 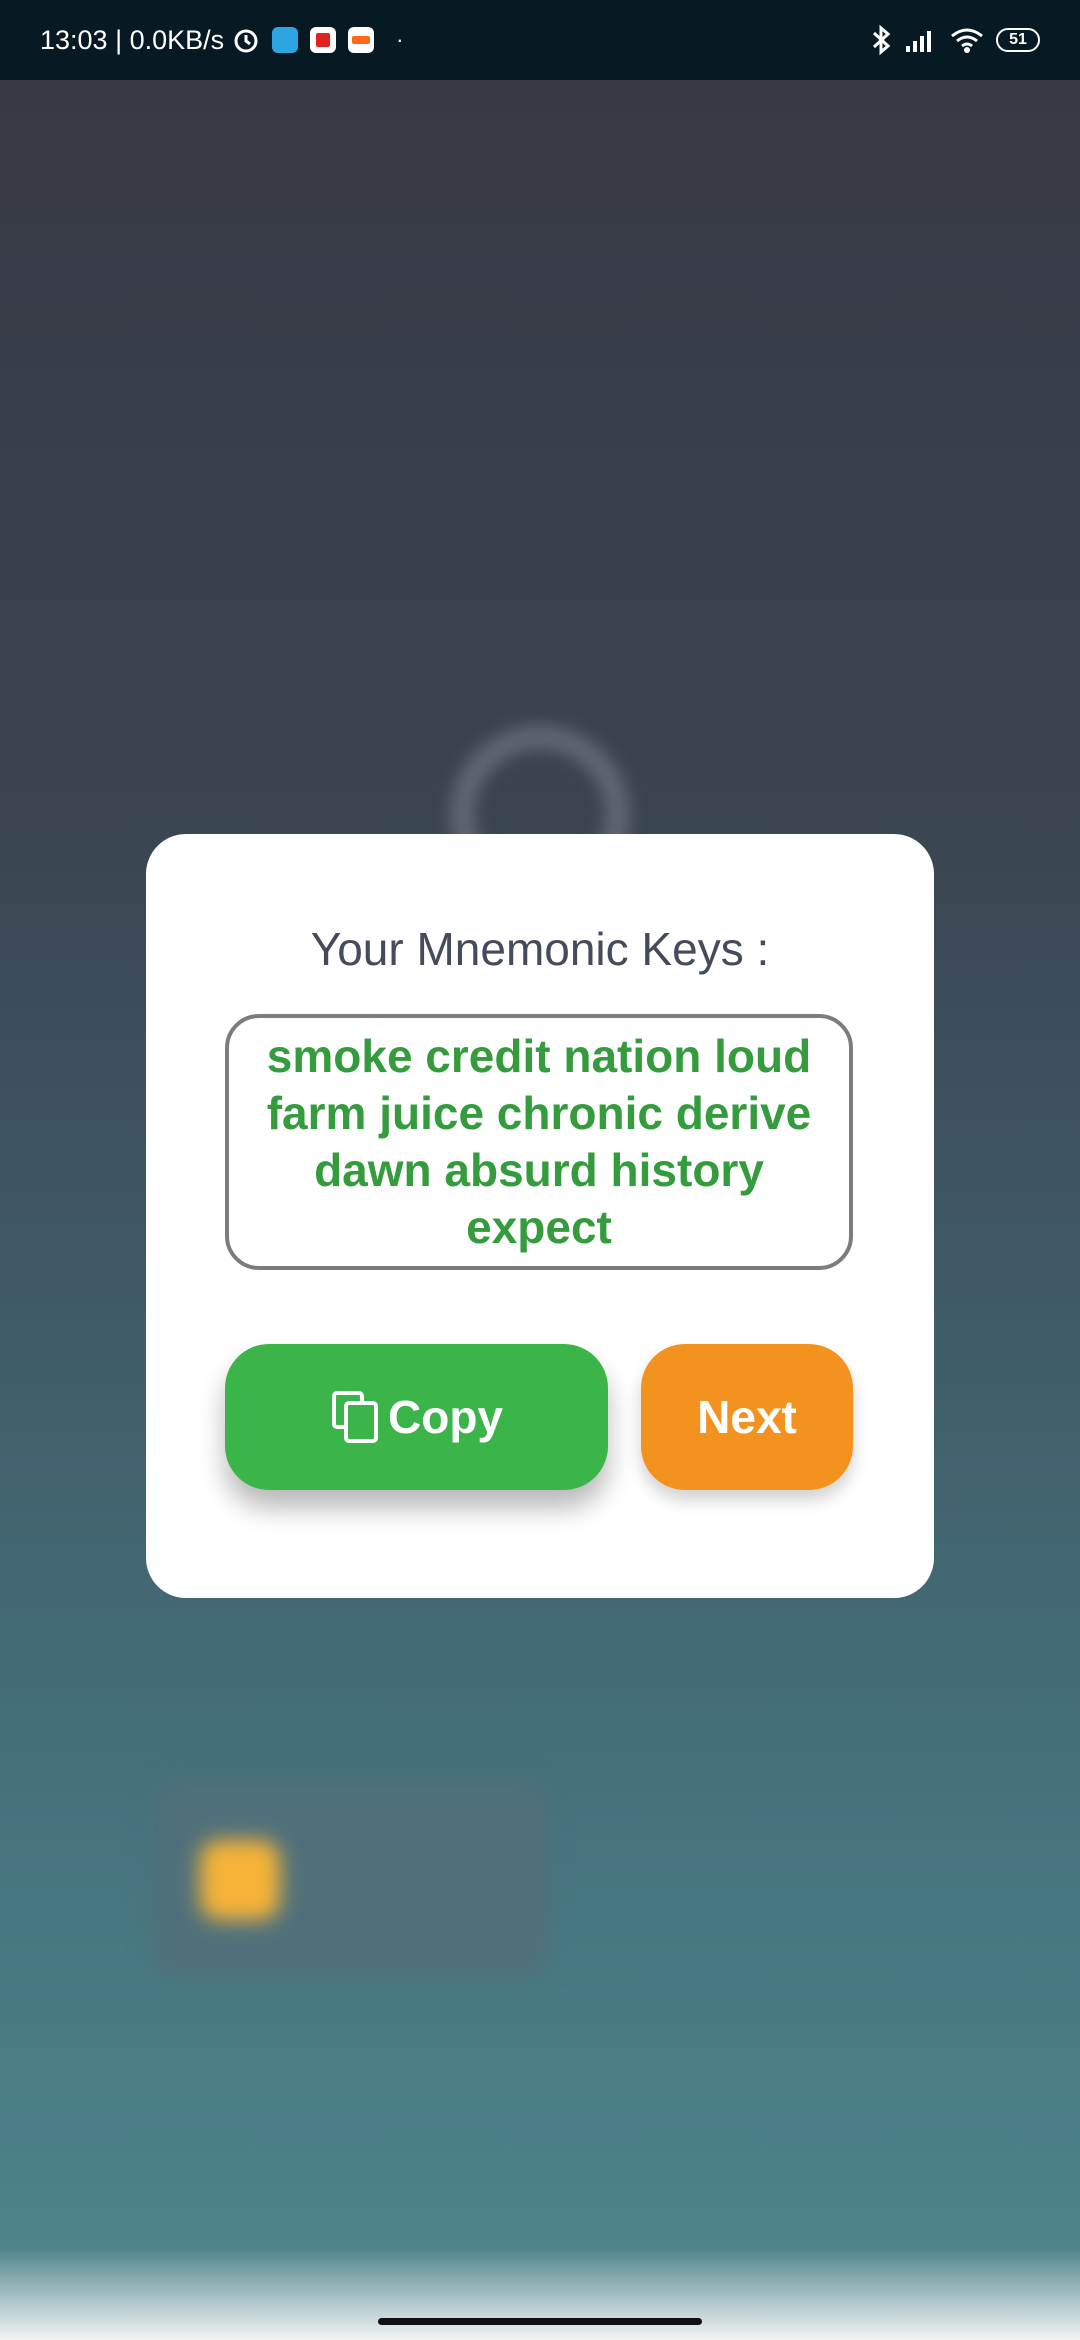 What do you see at coordinates (445, 1417) in the screenshot?
I see `copy-button-label: Copy` at bounding box center [445, 1417].